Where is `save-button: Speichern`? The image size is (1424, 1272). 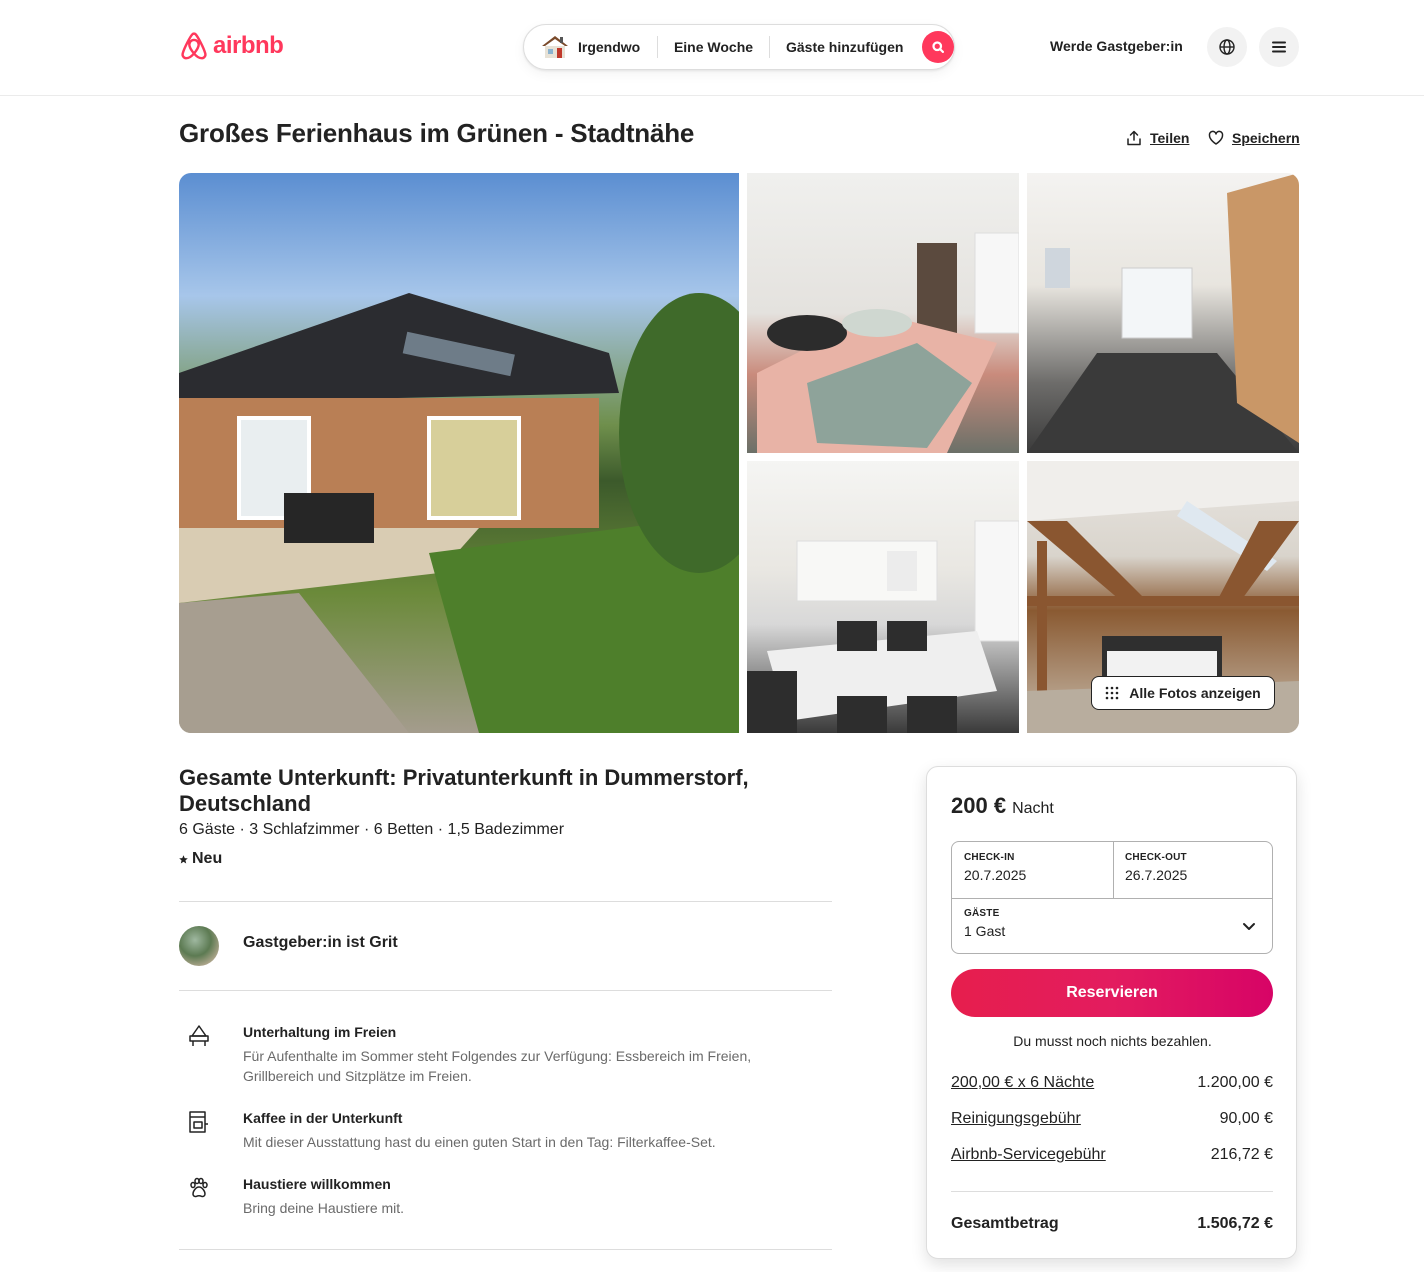
save-button: Speichern is located at coordinates (1254, 138).